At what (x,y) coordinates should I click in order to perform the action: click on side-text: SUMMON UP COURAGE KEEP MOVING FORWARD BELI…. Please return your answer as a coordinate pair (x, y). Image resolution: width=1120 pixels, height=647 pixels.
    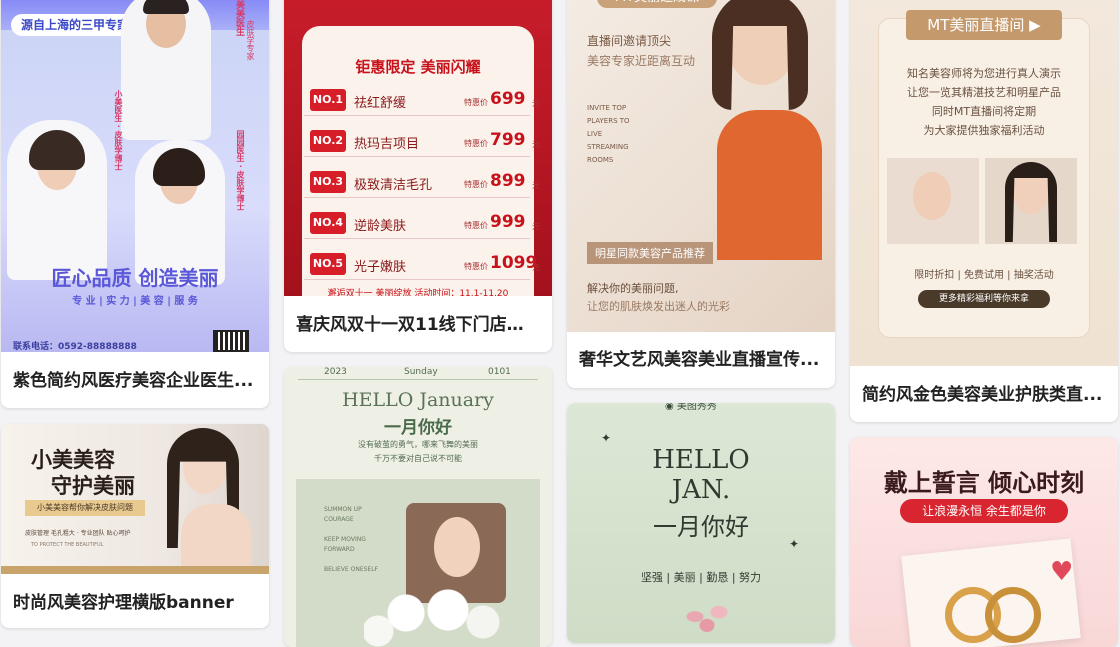
    Looking at the image, I should click on (351, 539).